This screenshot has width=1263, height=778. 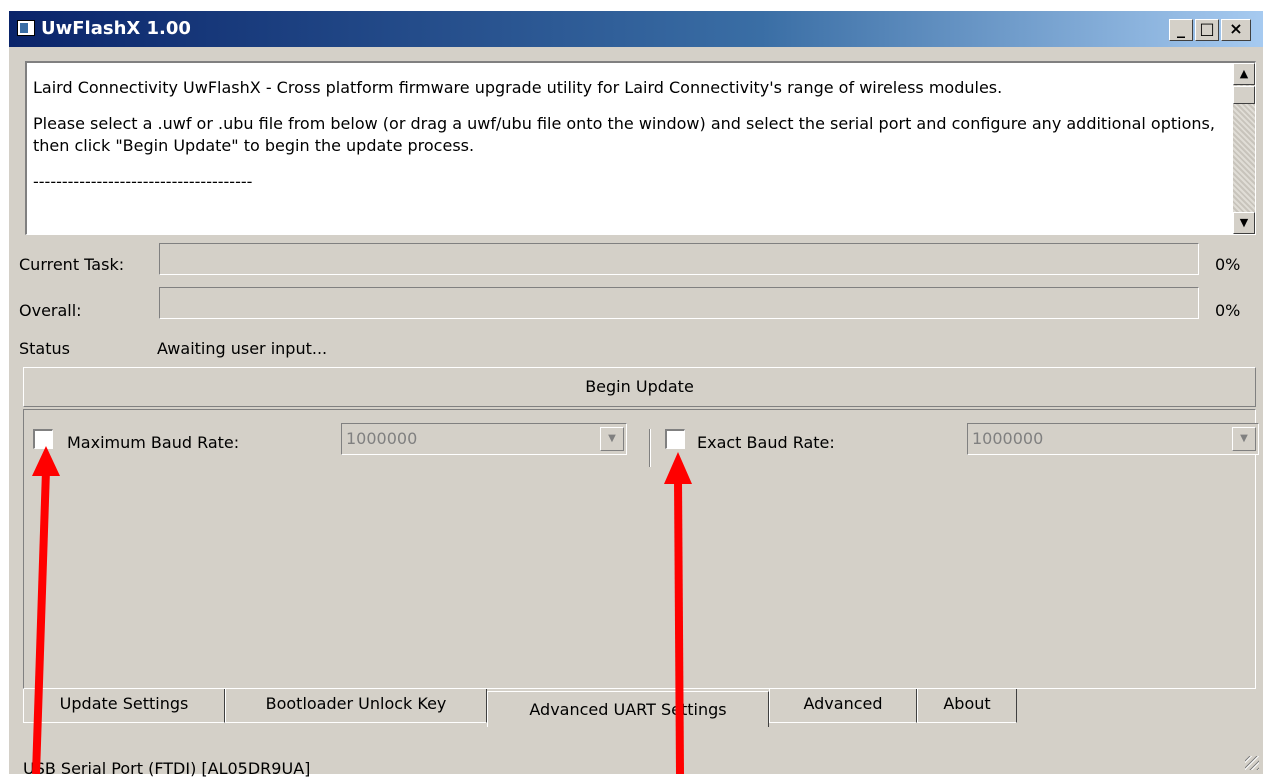 I want to click on minimize-button: _, so click(x=1181, y=30).